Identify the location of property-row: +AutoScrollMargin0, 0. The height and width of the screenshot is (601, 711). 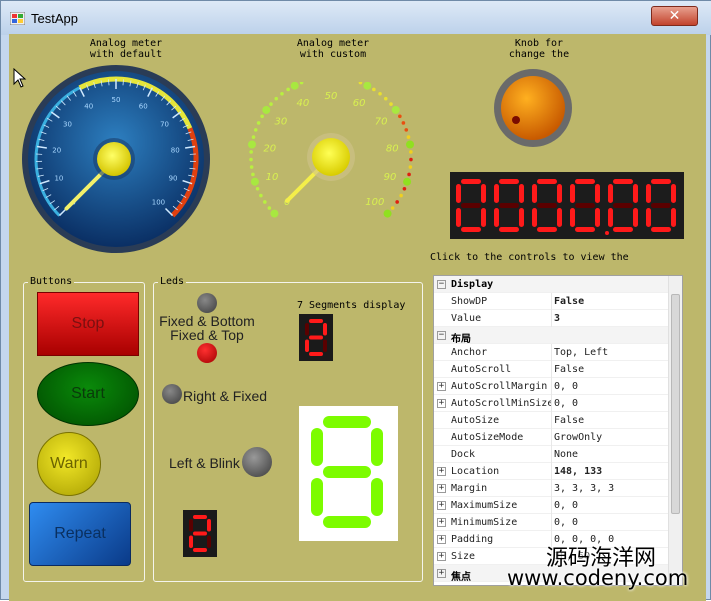
(551, 386).